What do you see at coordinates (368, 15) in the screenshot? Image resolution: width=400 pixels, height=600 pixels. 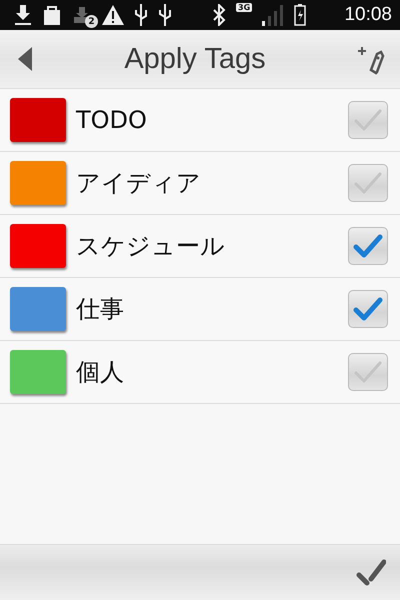 I see `clock: 10:08` at bounding box center [368, 15].